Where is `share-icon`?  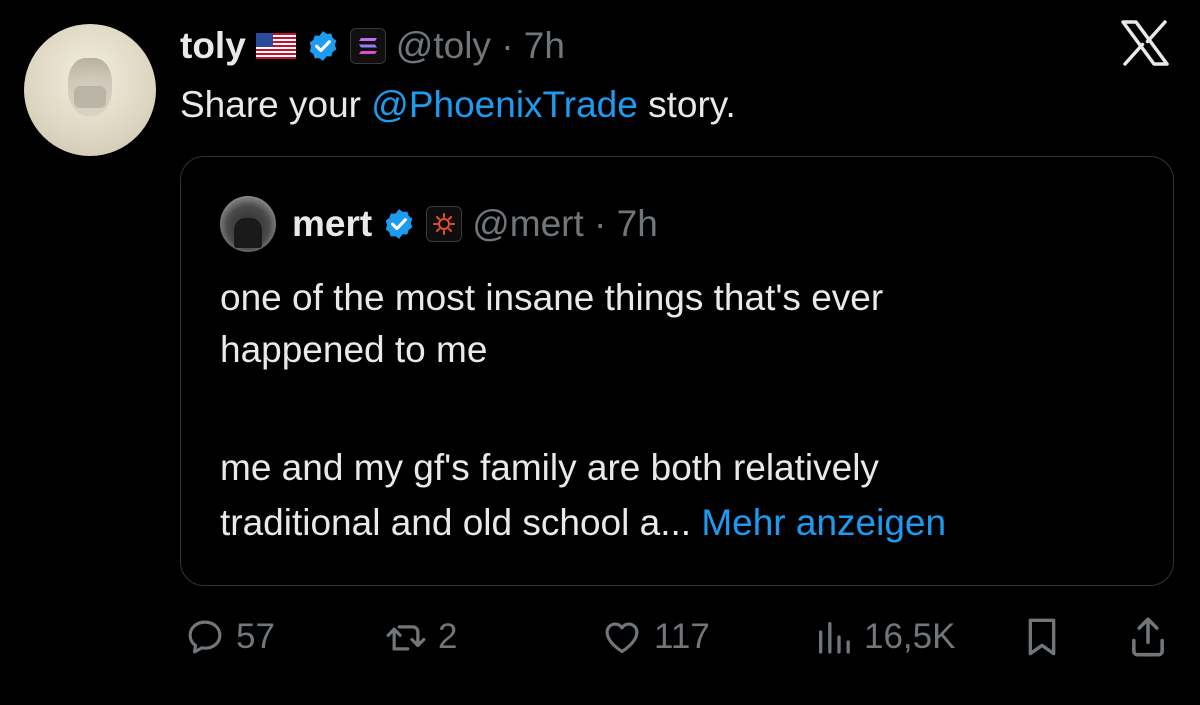 share-icon is located at coordinates (1148, 637).